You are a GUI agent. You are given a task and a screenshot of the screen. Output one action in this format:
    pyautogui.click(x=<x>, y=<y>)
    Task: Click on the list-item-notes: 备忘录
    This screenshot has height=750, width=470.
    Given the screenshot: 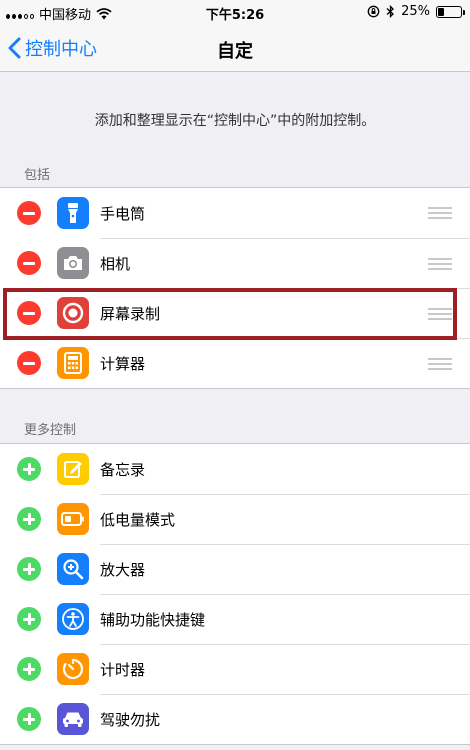 What is the action you would take?
    pyautogui.click(x=235, y=469)
    